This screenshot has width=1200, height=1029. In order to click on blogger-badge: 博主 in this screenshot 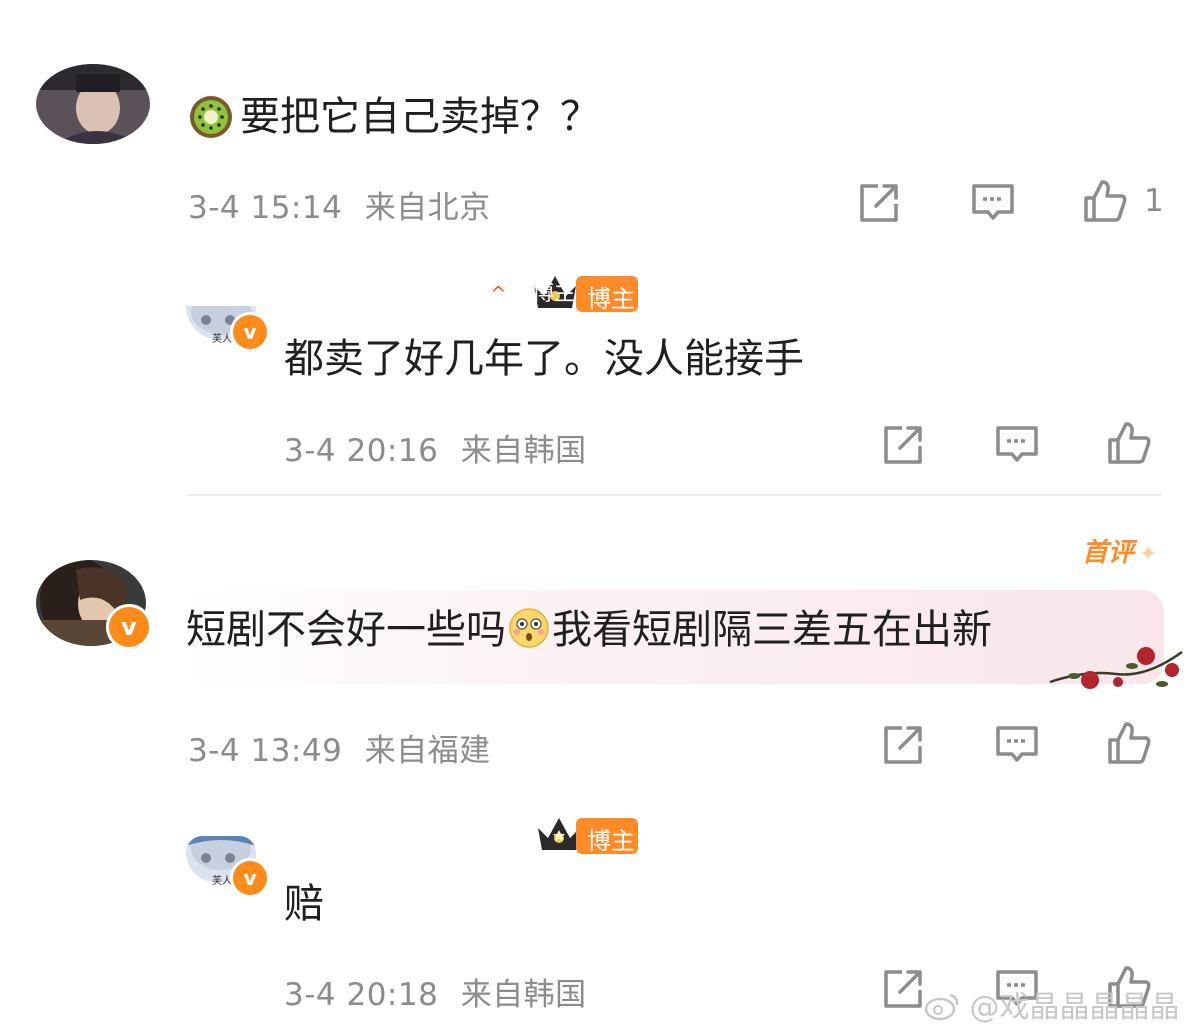, I will do `click(554, 293)`.